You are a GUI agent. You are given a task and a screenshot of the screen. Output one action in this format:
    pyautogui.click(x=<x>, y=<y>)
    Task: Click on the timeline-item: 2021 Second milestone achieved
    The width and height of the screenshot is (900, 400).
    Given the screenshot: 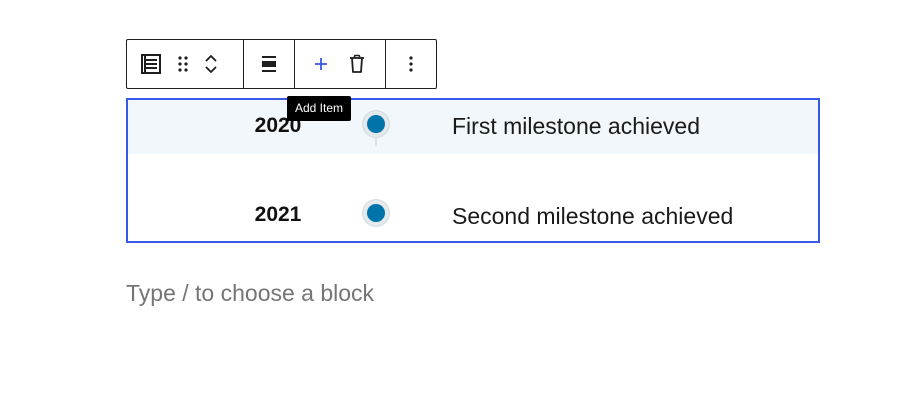 What is the action you would take?
    pyautogui.click(x=473, y=214)
    